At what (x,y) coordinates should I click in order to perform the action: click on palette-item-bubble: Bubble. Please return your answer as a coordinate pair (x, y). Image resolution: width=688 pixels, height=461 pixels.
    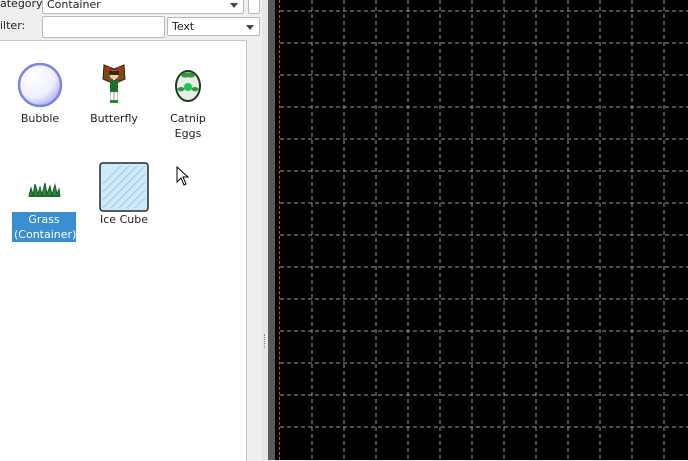
    Looking at the image, I should click on (40, 93).